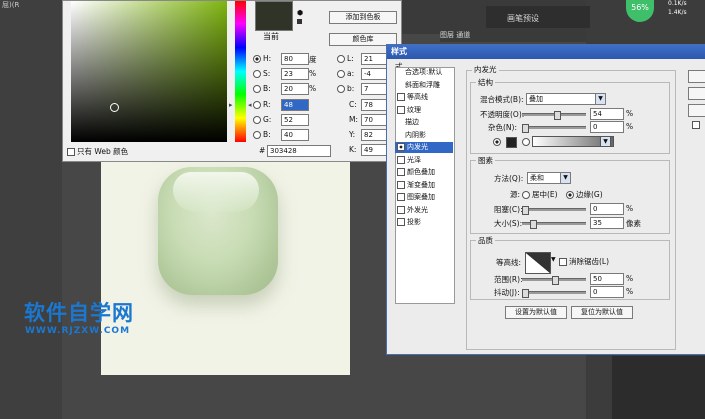 The image size is (705, 419). What do you see at coordinates (513, 36) in the screenshot?
I see `layers-channels-tabs: 图层 通道` at bounding box center [513, 36].